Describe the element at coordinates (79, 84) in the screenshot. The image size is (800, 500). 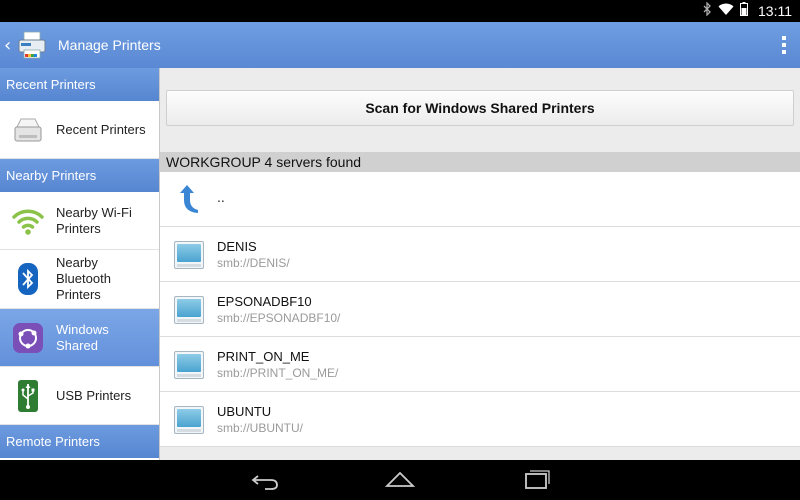
I see `section-header-recent: Recent Printers` at that location.